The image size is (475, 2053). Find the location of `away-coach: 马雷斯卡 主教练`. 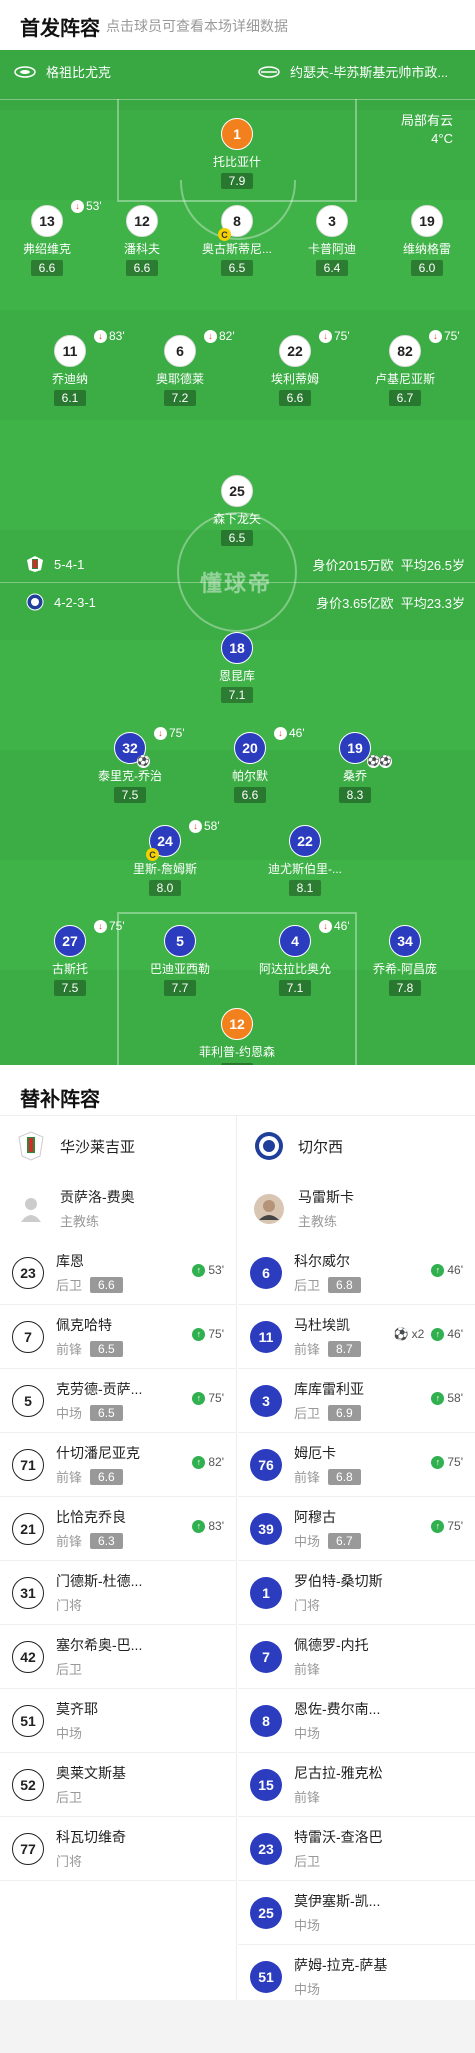

away-coach: 马雷斯卡 主教练 is located at coordinates (356, 1208).